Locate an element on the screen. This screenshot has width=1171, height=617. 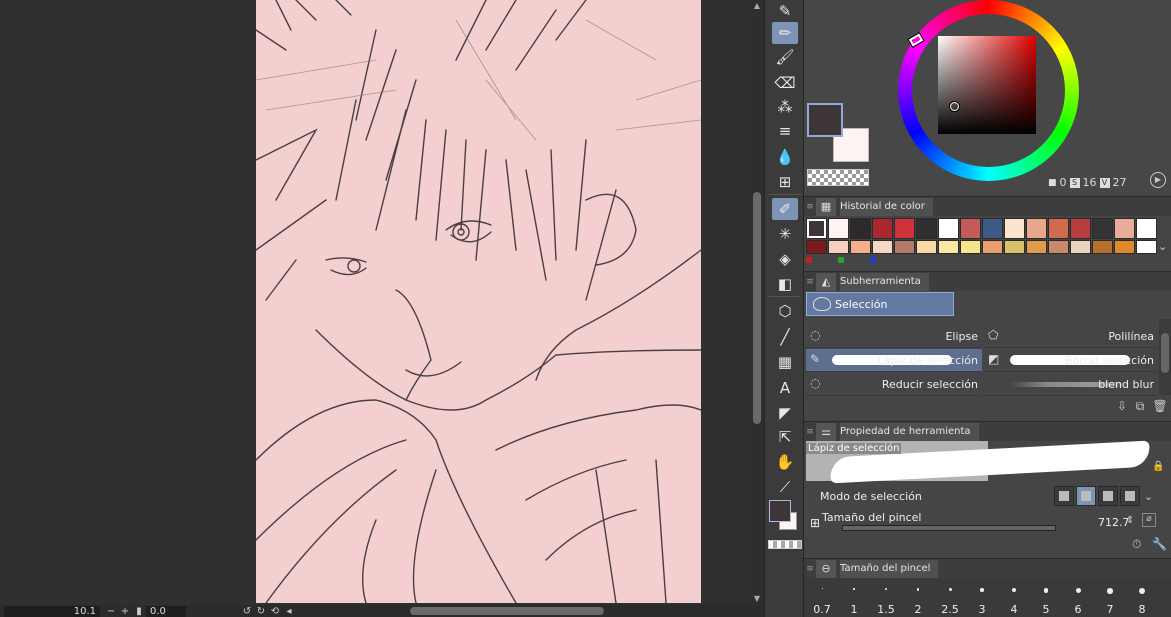
brush-size-preset: 0.7 is located at coordinates (822, 597).